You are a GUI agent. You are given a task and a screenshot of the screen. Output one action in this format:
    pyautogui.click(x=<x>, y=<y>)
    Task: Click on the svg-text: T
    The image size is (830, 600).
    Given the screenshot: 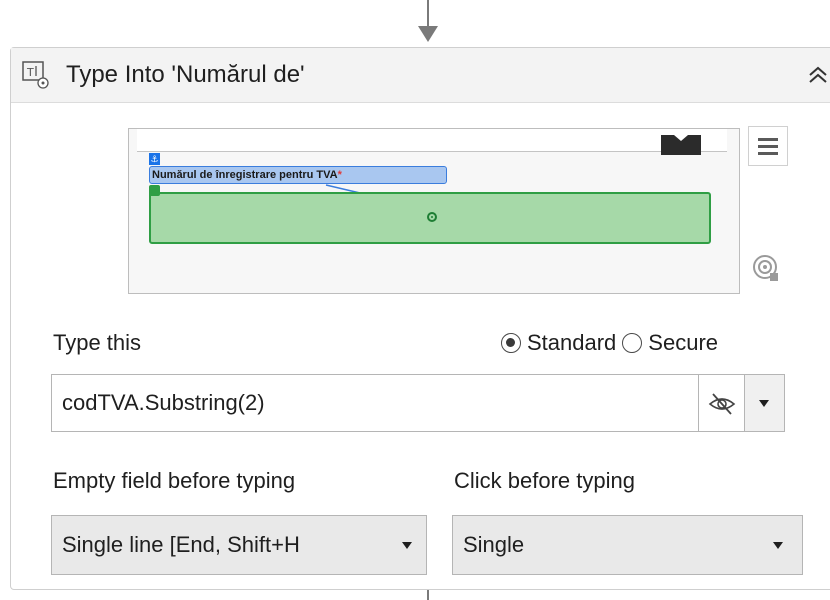 What is the action you would take?
    pyautogui.click(x=30, y=72)
    